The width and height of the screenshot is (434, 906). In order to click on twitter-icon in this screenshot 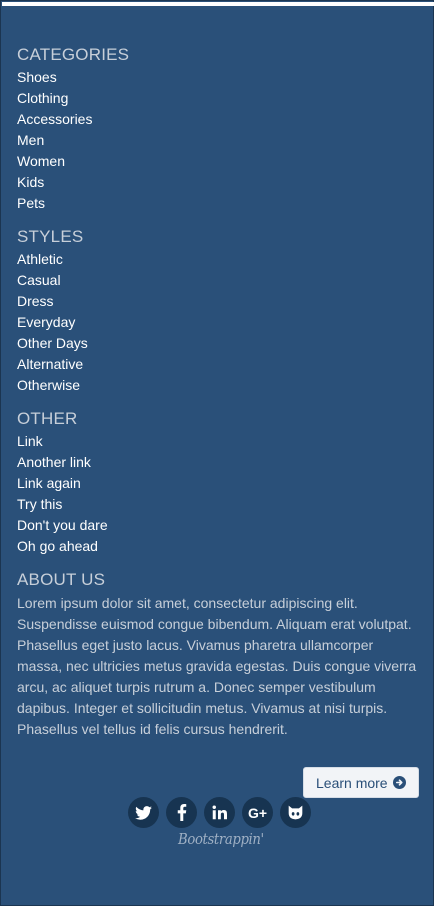, I will do `click(143, 812)`.